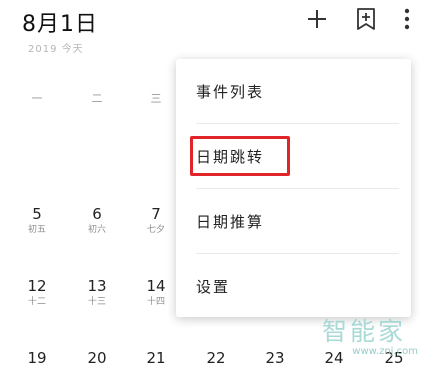 Image resolution: width=433 pixels, height=378 pixels. I want to click on year-today-label: 2019 今天, so click(56, 47).